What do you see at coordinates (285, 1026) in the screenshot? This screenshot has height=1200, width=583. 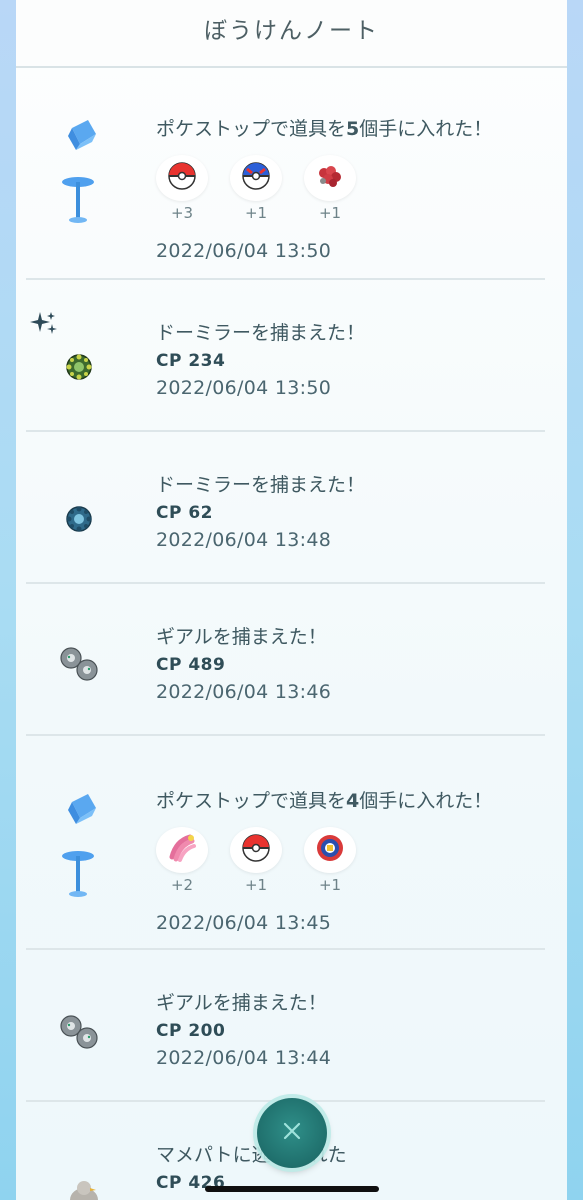 I see `log-entry-catch: ギアルを捕まえた！ CP 200 2022/06/04 13:44` at bounding box center [285, 1026].